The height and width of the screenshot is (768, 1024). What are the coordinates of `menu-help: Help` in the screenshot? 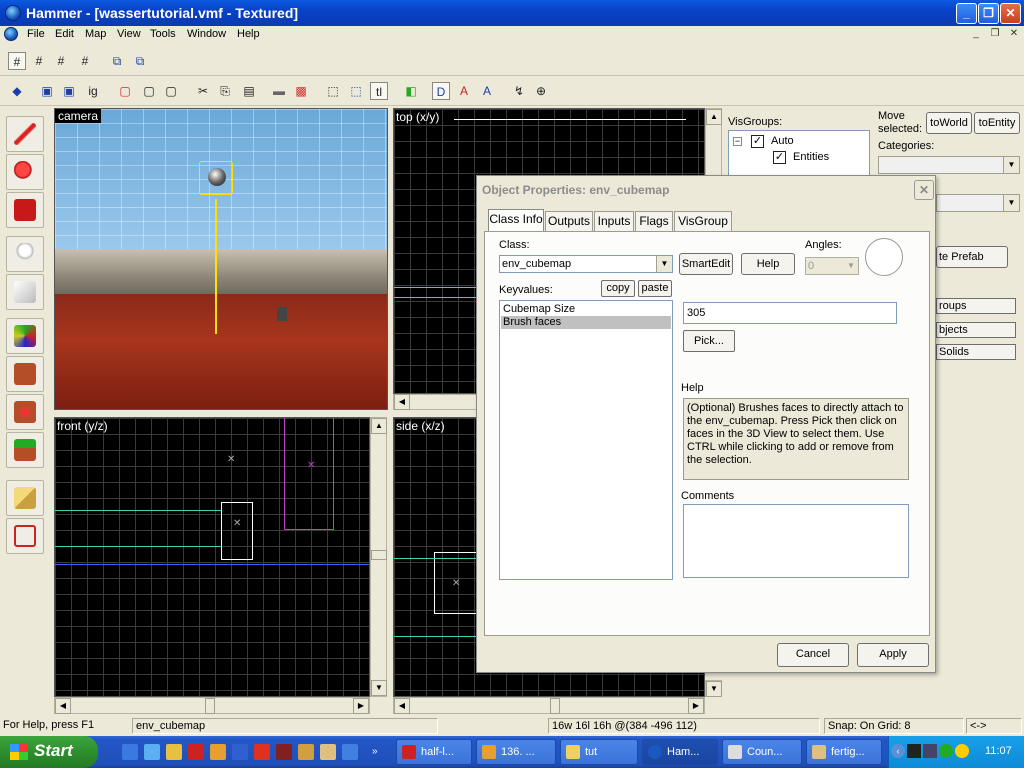 It's located at (248, 34).